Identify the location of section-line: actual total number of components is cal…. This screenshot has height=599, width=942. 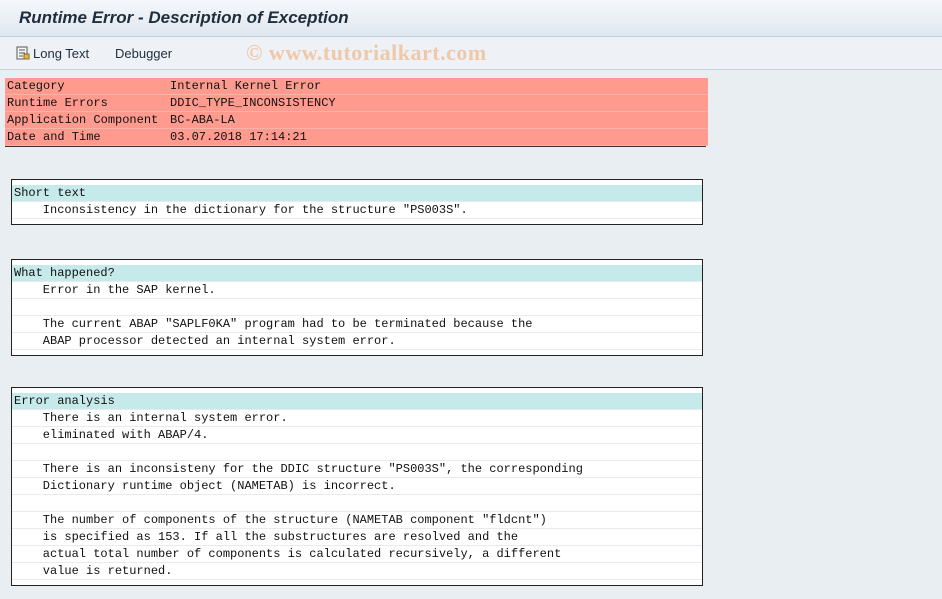
(357, 554).